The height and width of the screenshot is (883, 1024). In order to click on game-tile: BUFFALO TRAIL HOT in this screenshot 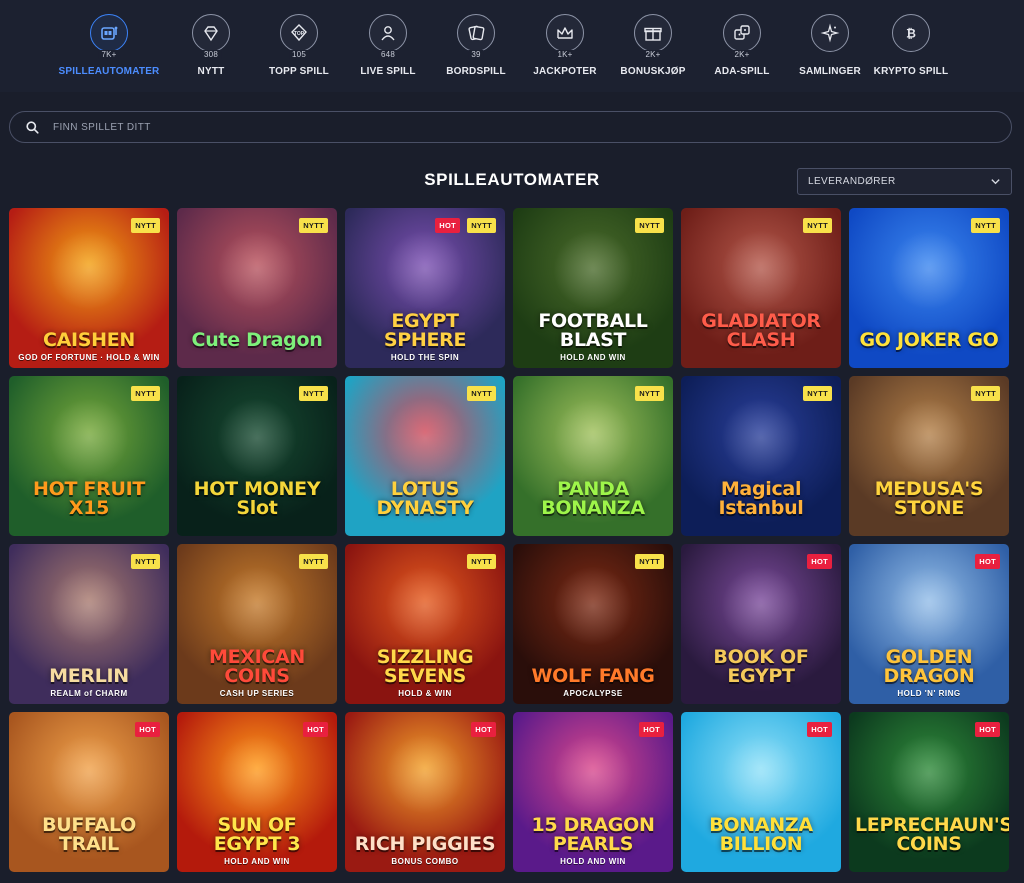, I will do `click(89, 792)`.